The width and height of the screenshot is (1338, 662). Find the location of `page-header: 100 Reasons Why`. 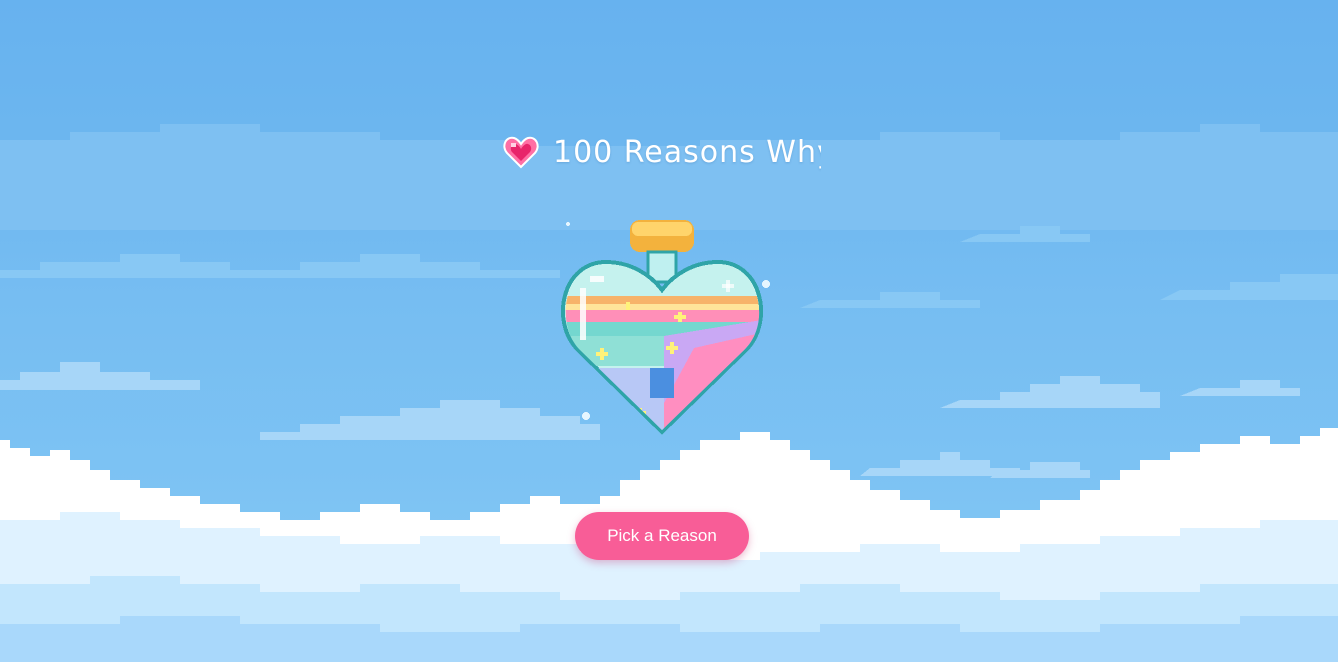

page-header: 100 Reasons Why is located at coordinates (662, 152).